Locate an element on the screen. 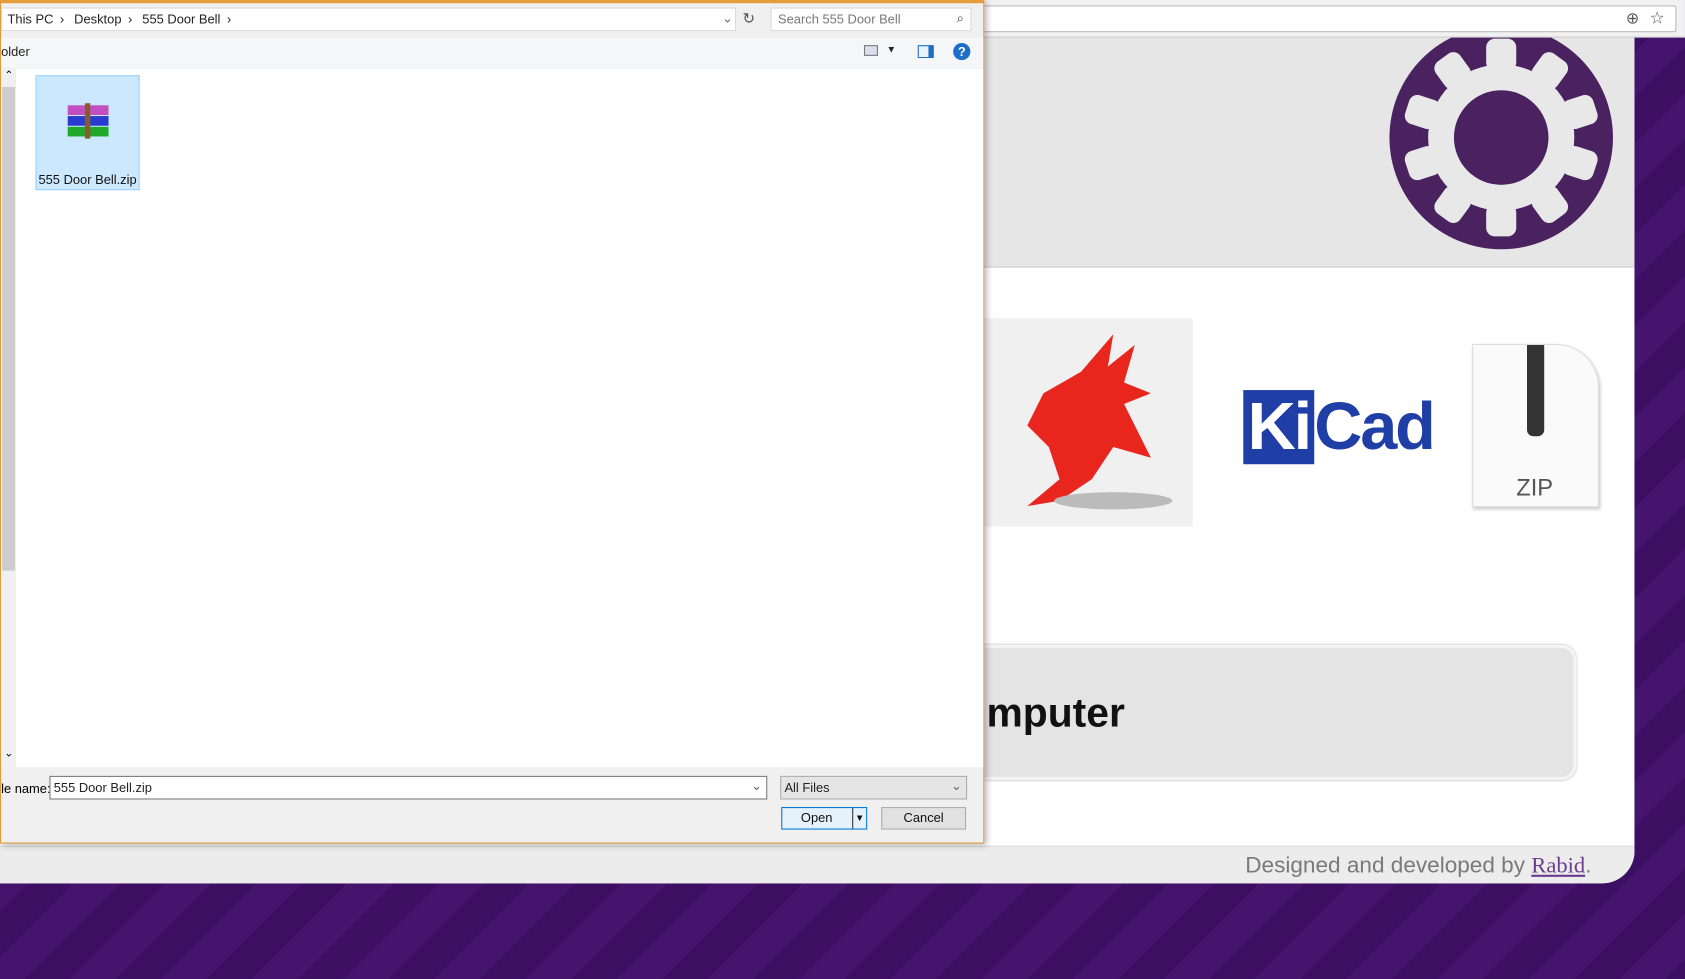 The height and width of the screenshot is (979, 1685). refresh-icon: ↻ is located at coordinates (749, 19).